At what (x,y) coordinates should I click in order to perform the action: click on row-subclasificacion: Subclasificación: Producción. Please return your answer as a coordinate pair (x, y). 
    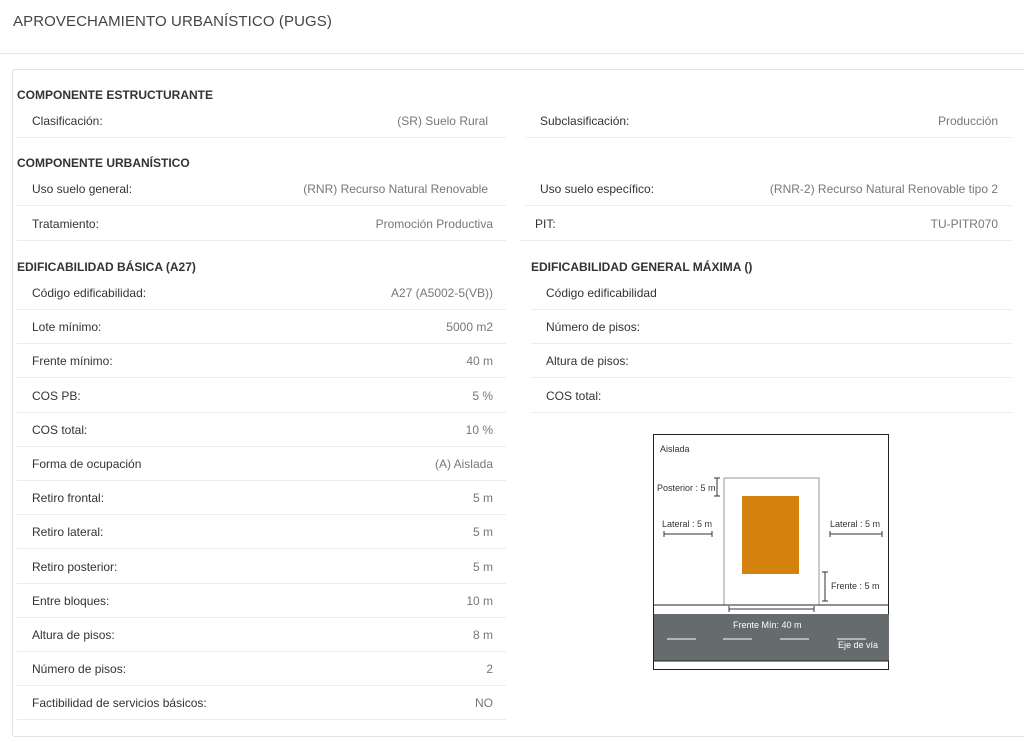
    Looking at the image, I should click on (768, 121).